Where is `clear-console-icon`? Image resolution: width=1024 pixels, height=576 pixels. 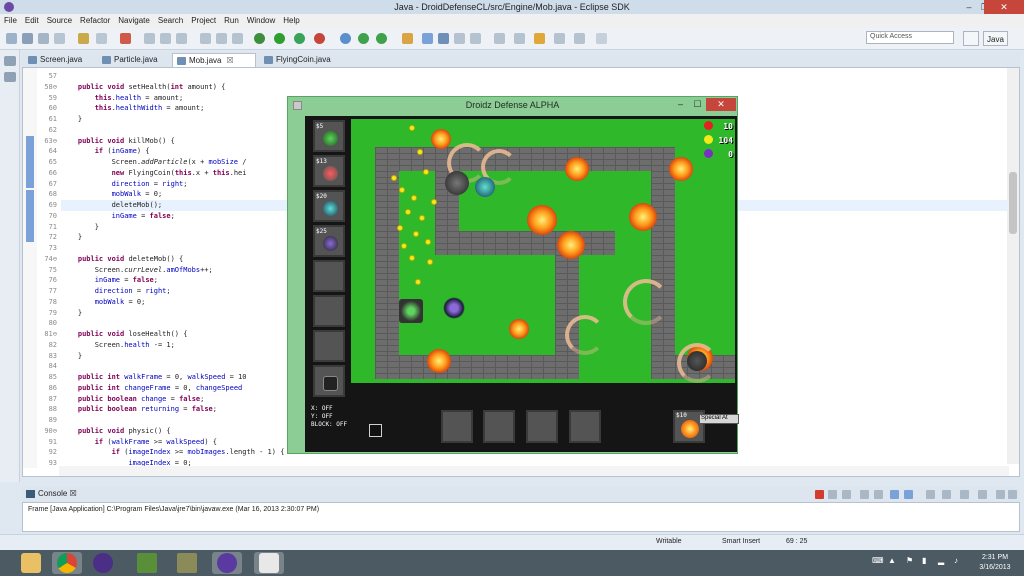
clear-console-icon is located at coordinates (864, 494).